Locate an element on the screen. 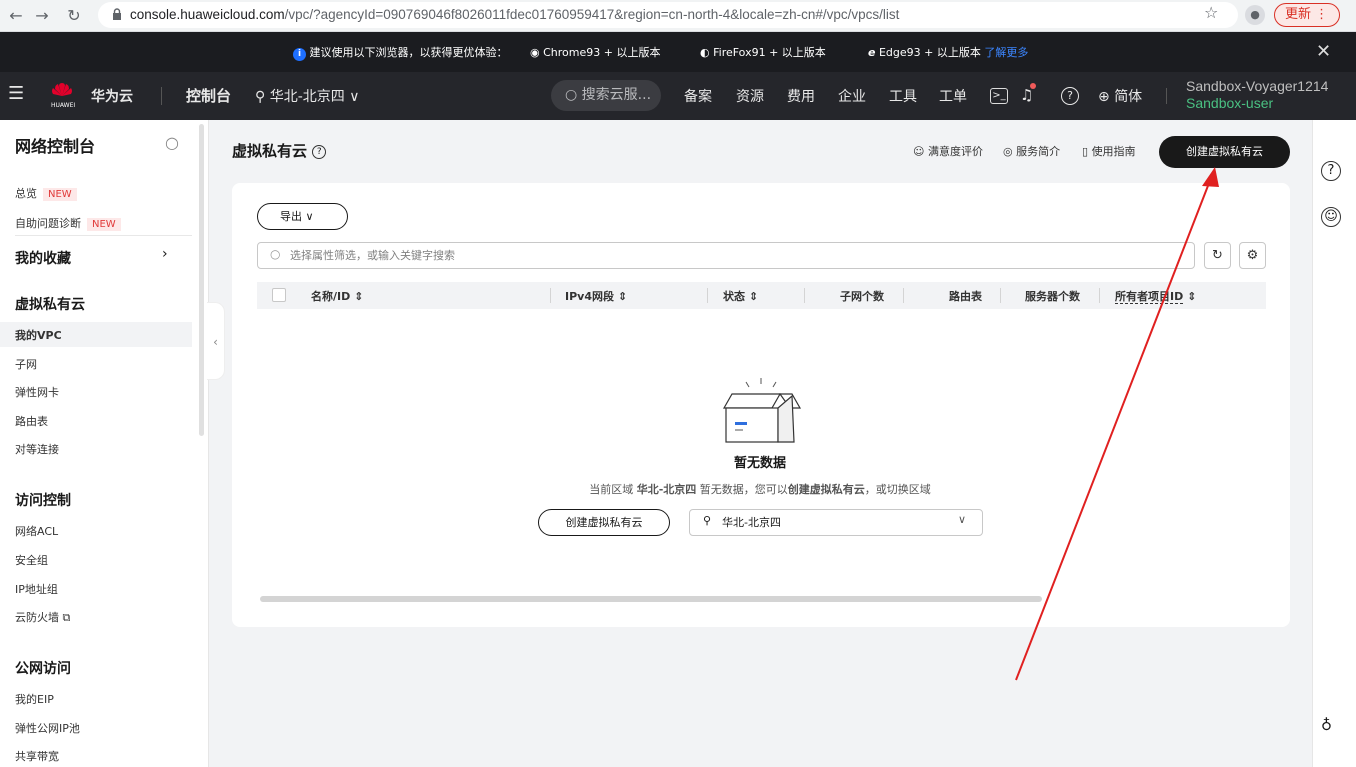 The width and height of the screenshot is (1356, 767). headset-support-icon: ♁ is located at coordinates (1326, 725).